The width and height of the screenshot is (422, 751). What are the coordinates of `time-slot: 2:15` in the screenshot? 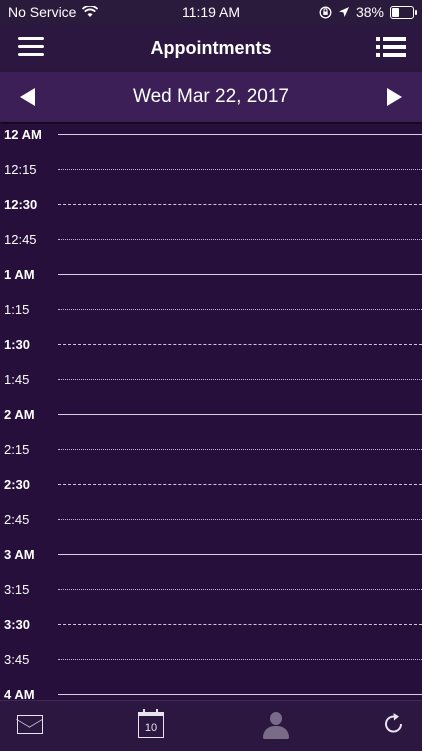 It's located at (211, 456).